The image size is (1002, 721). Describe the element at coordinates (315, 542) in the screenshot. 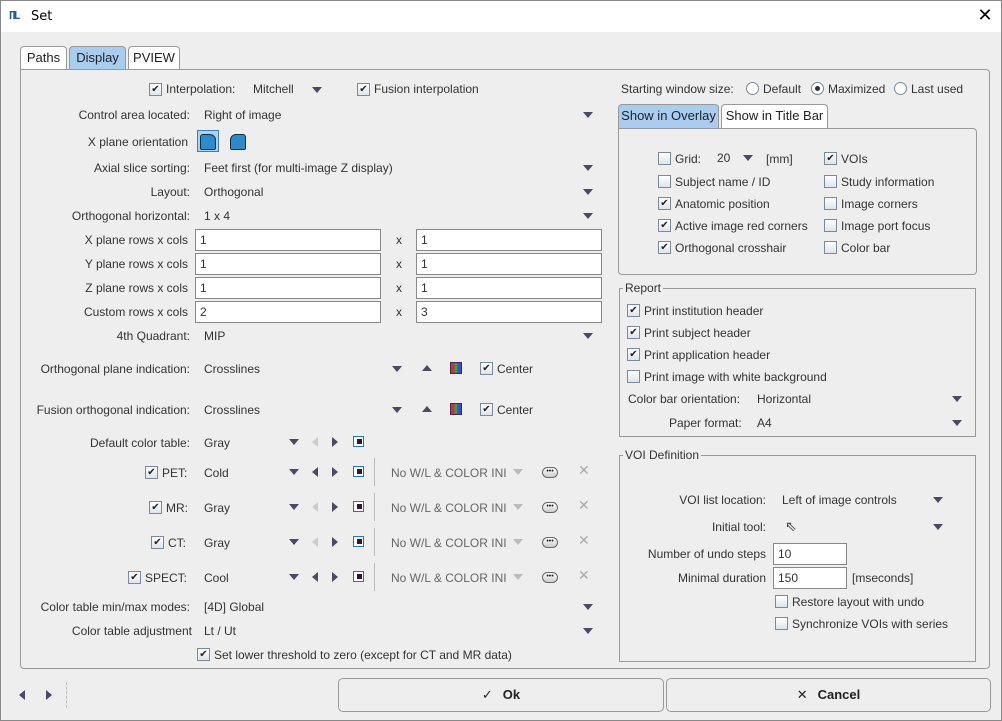

I see `ct-previous-icon` at that location.